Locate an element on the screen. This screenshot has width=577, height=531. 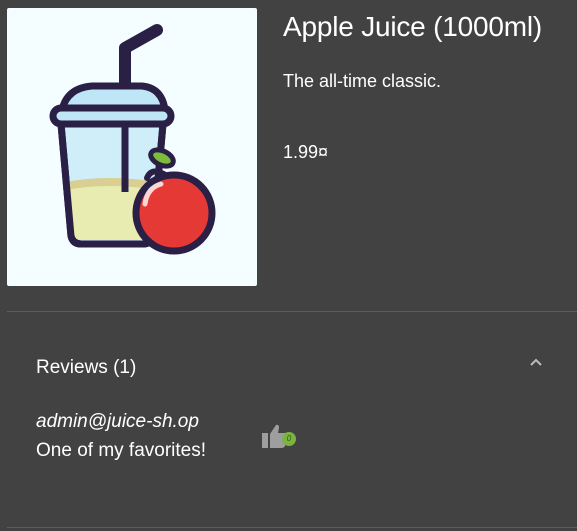
section-divider-bottom is located at coordinates (292, 527).